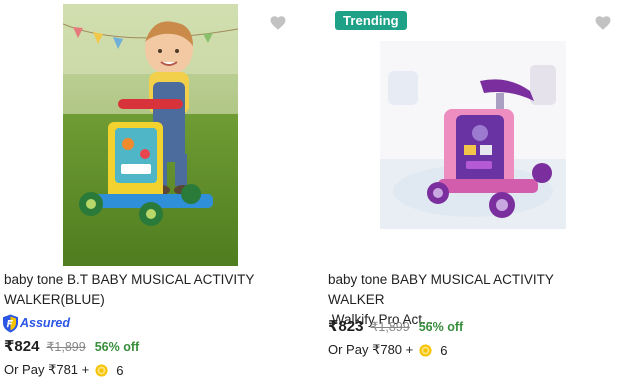  I want to click on selling-price: ₹824, so click(22, 346).